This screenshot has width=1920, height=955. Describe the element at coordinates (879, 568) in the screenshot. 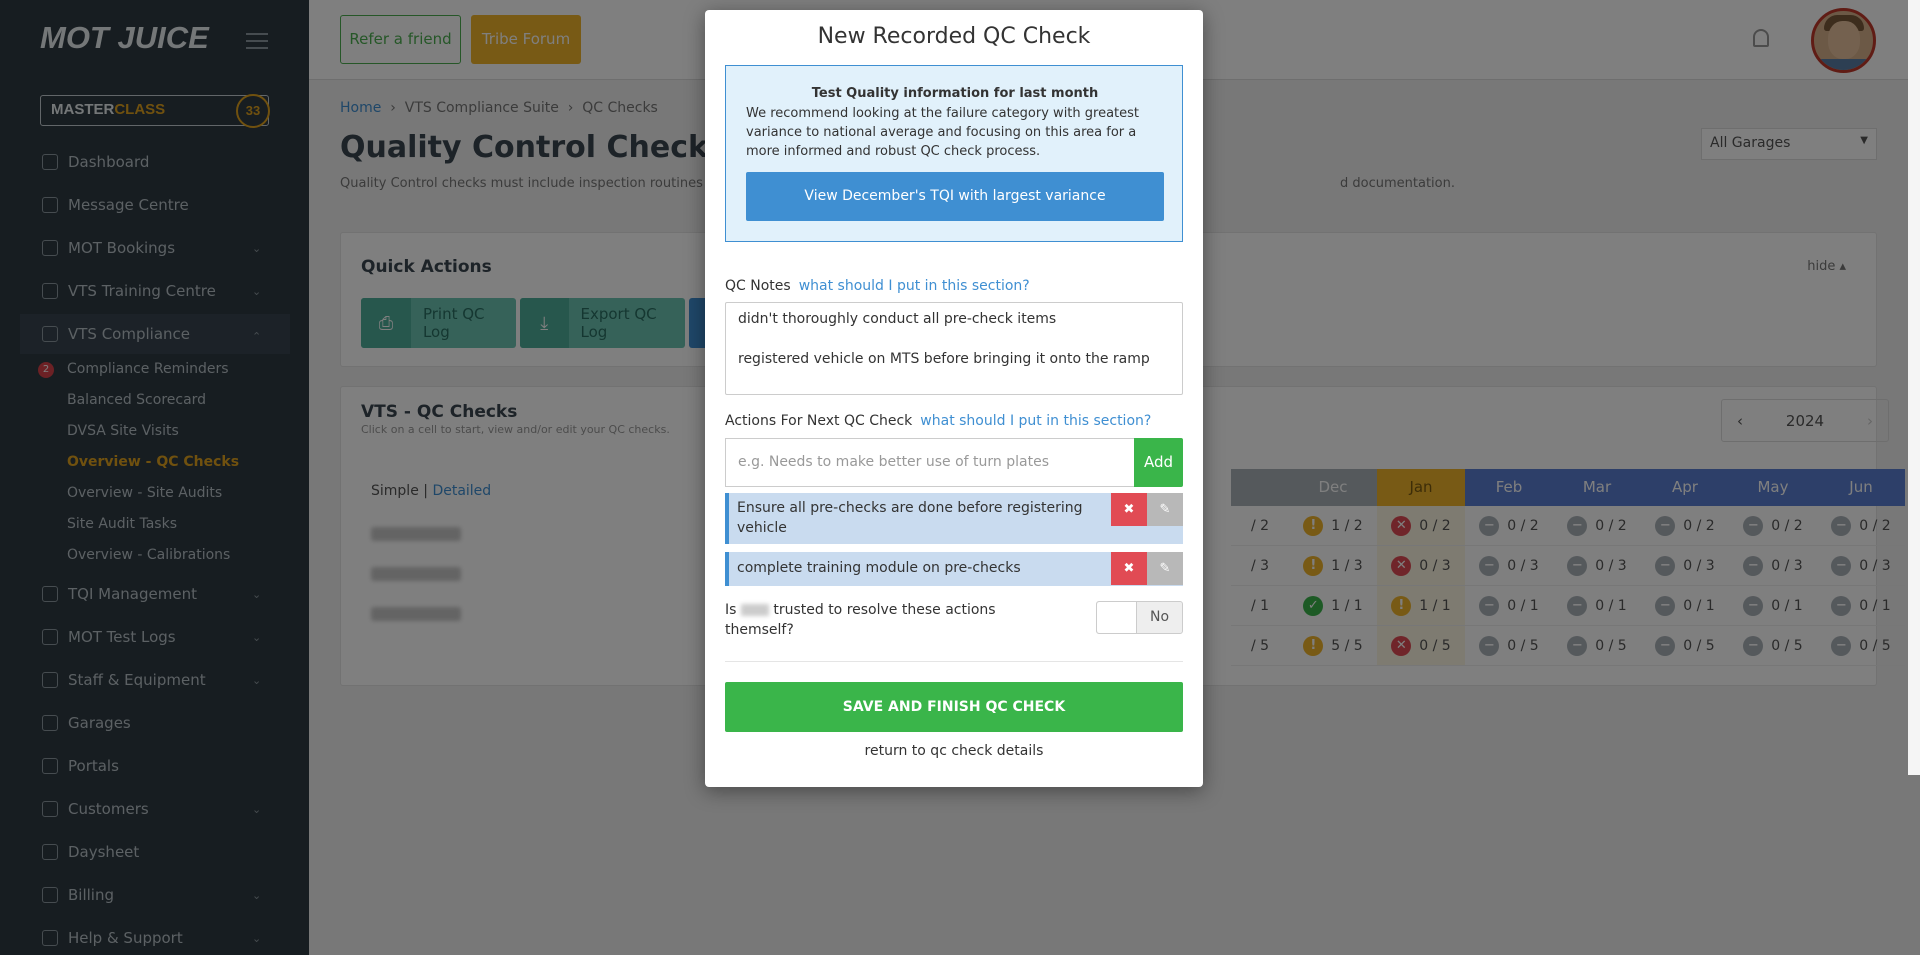

I see `action-item-text: complete training module on pre-checks` at that location.